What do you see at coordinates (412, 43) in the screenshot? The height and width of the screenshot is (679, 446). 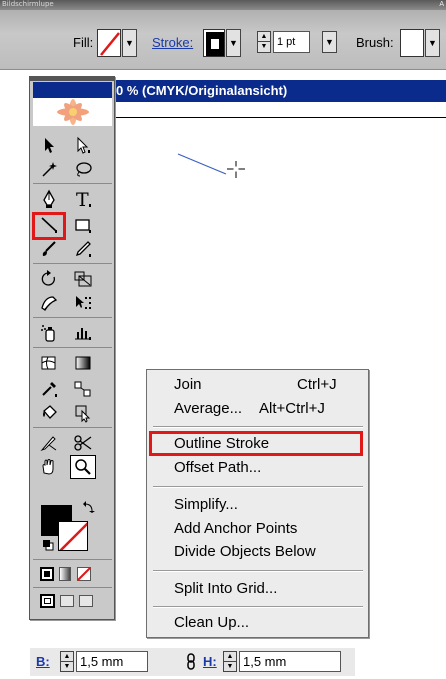 I see `brush-swatch-button` at bounding box center [412, 43].